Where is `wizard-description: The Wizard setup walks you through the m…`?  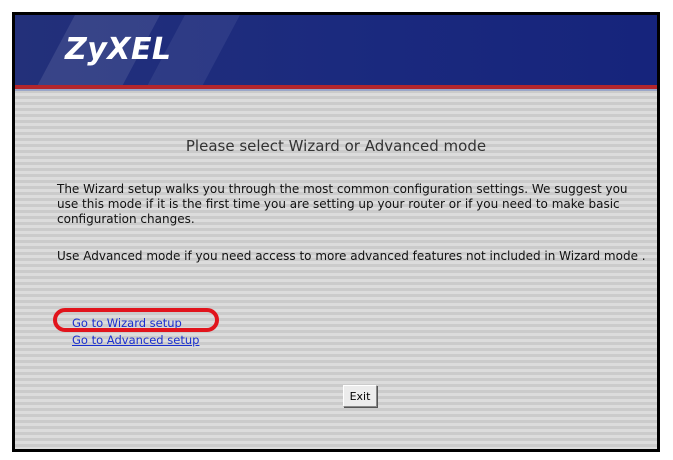
wizard-description: The Wizard setup walks you through the m… is located at coordinates (342, 204).